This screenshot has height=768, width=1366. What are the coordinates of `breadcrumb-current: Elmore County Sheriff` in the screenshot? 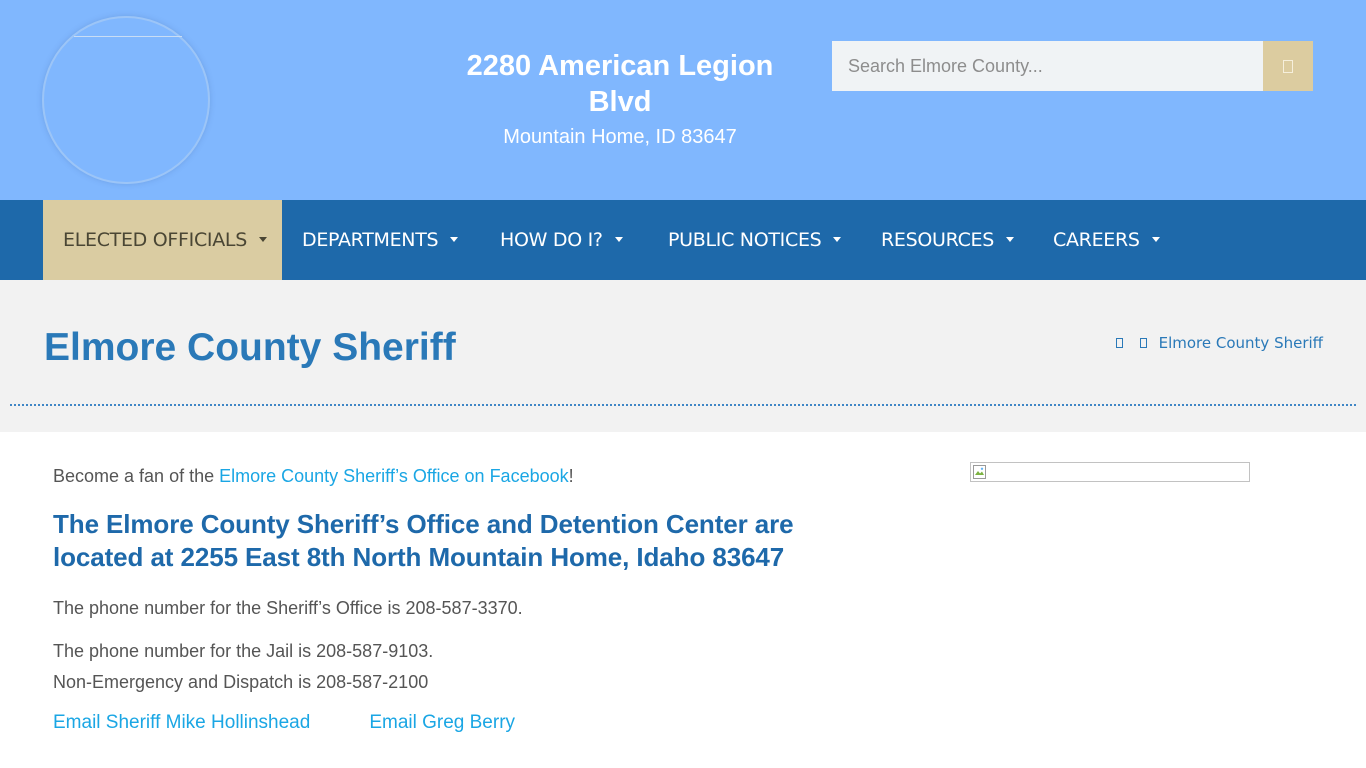 It's located at (1241, 343).